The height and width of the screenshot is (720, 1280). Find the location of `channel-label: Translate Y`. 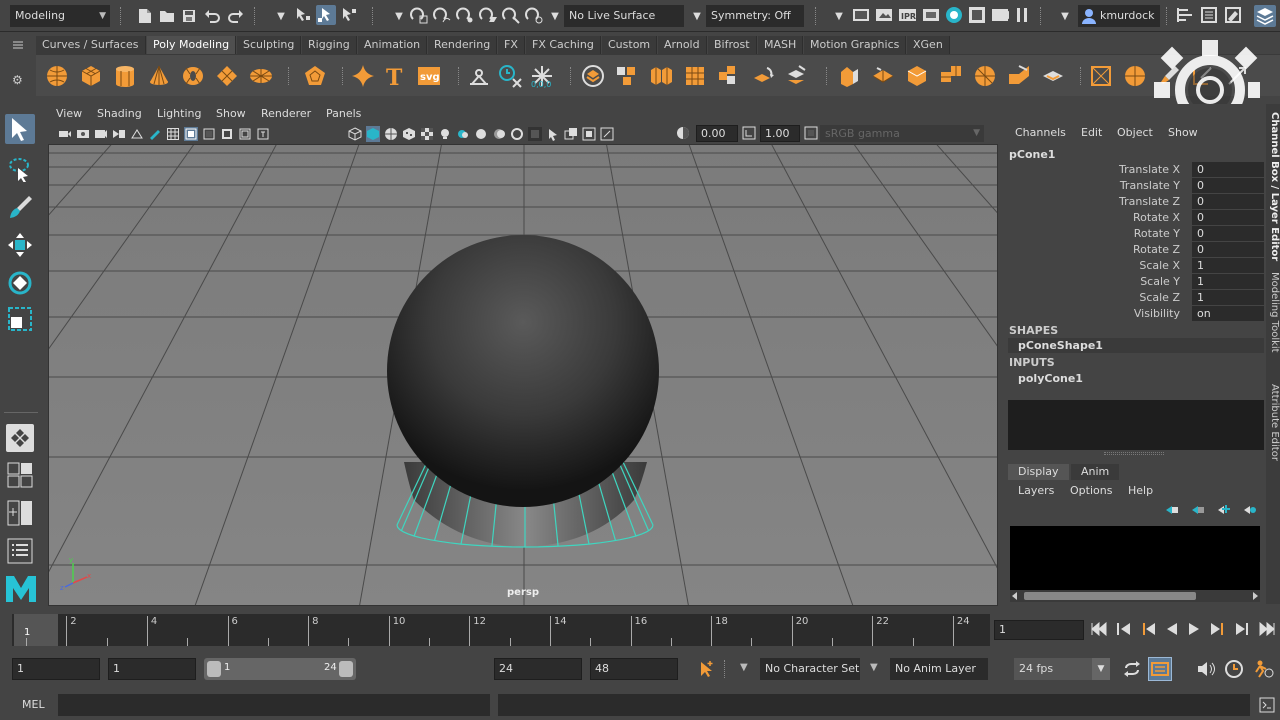

channel-label: Translate Y is located at coordinates (1150, 185).